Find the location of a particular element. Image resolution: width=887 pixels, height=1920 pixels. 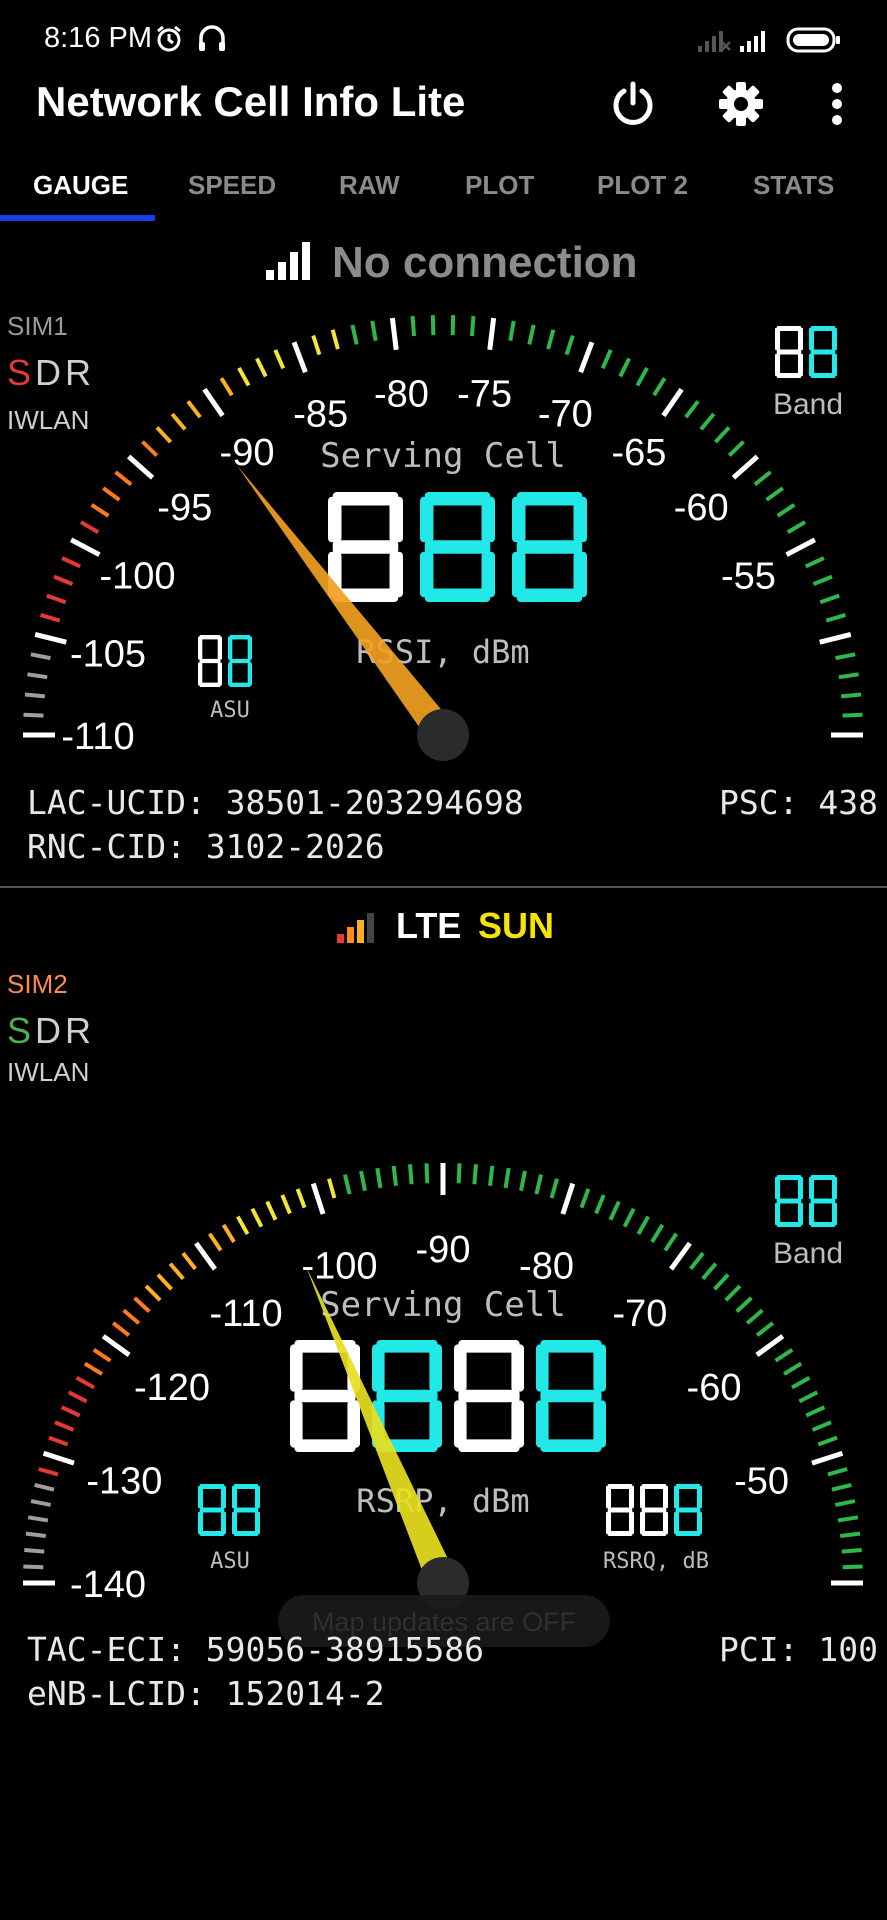

network-type: LTE is located at coordinates (429, 925).